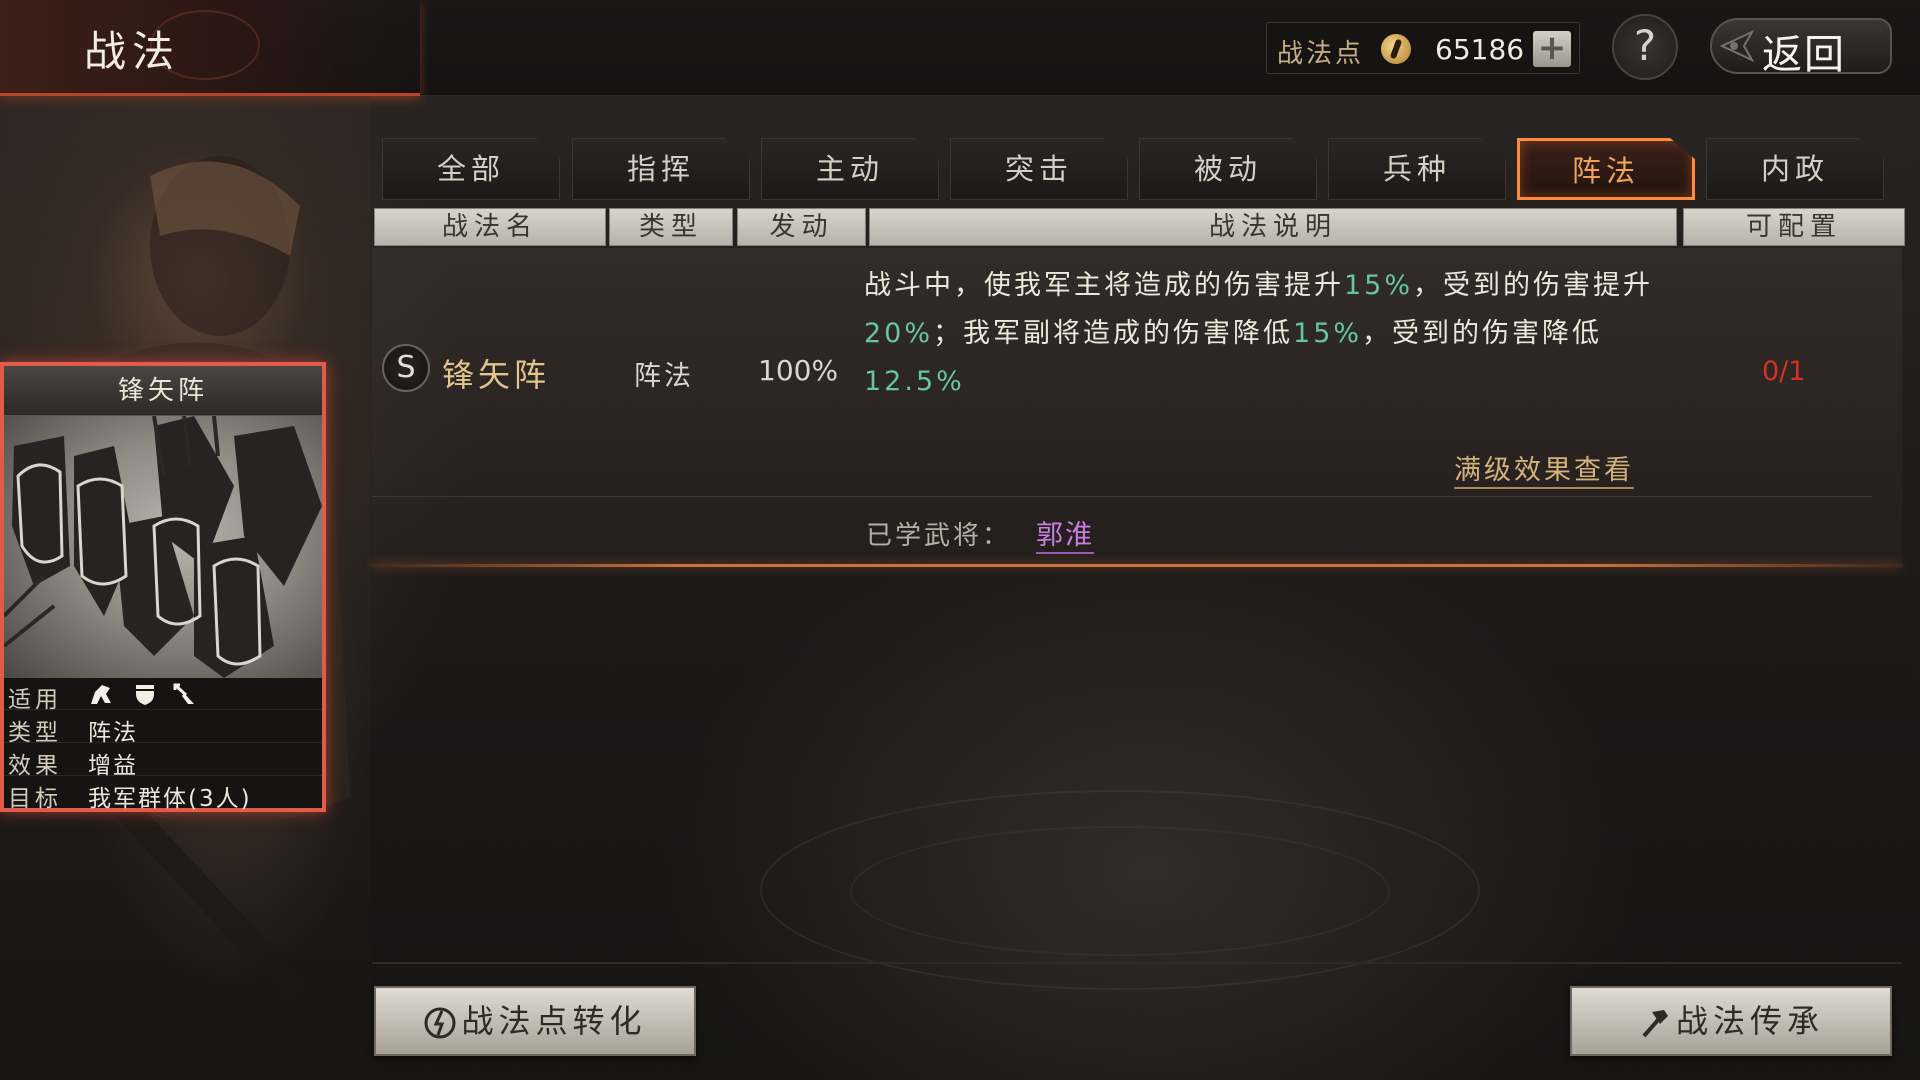  Describe the element at coordinates (113, 733) in the screenshot. I see `stat-val-type: 阵法` at that location.